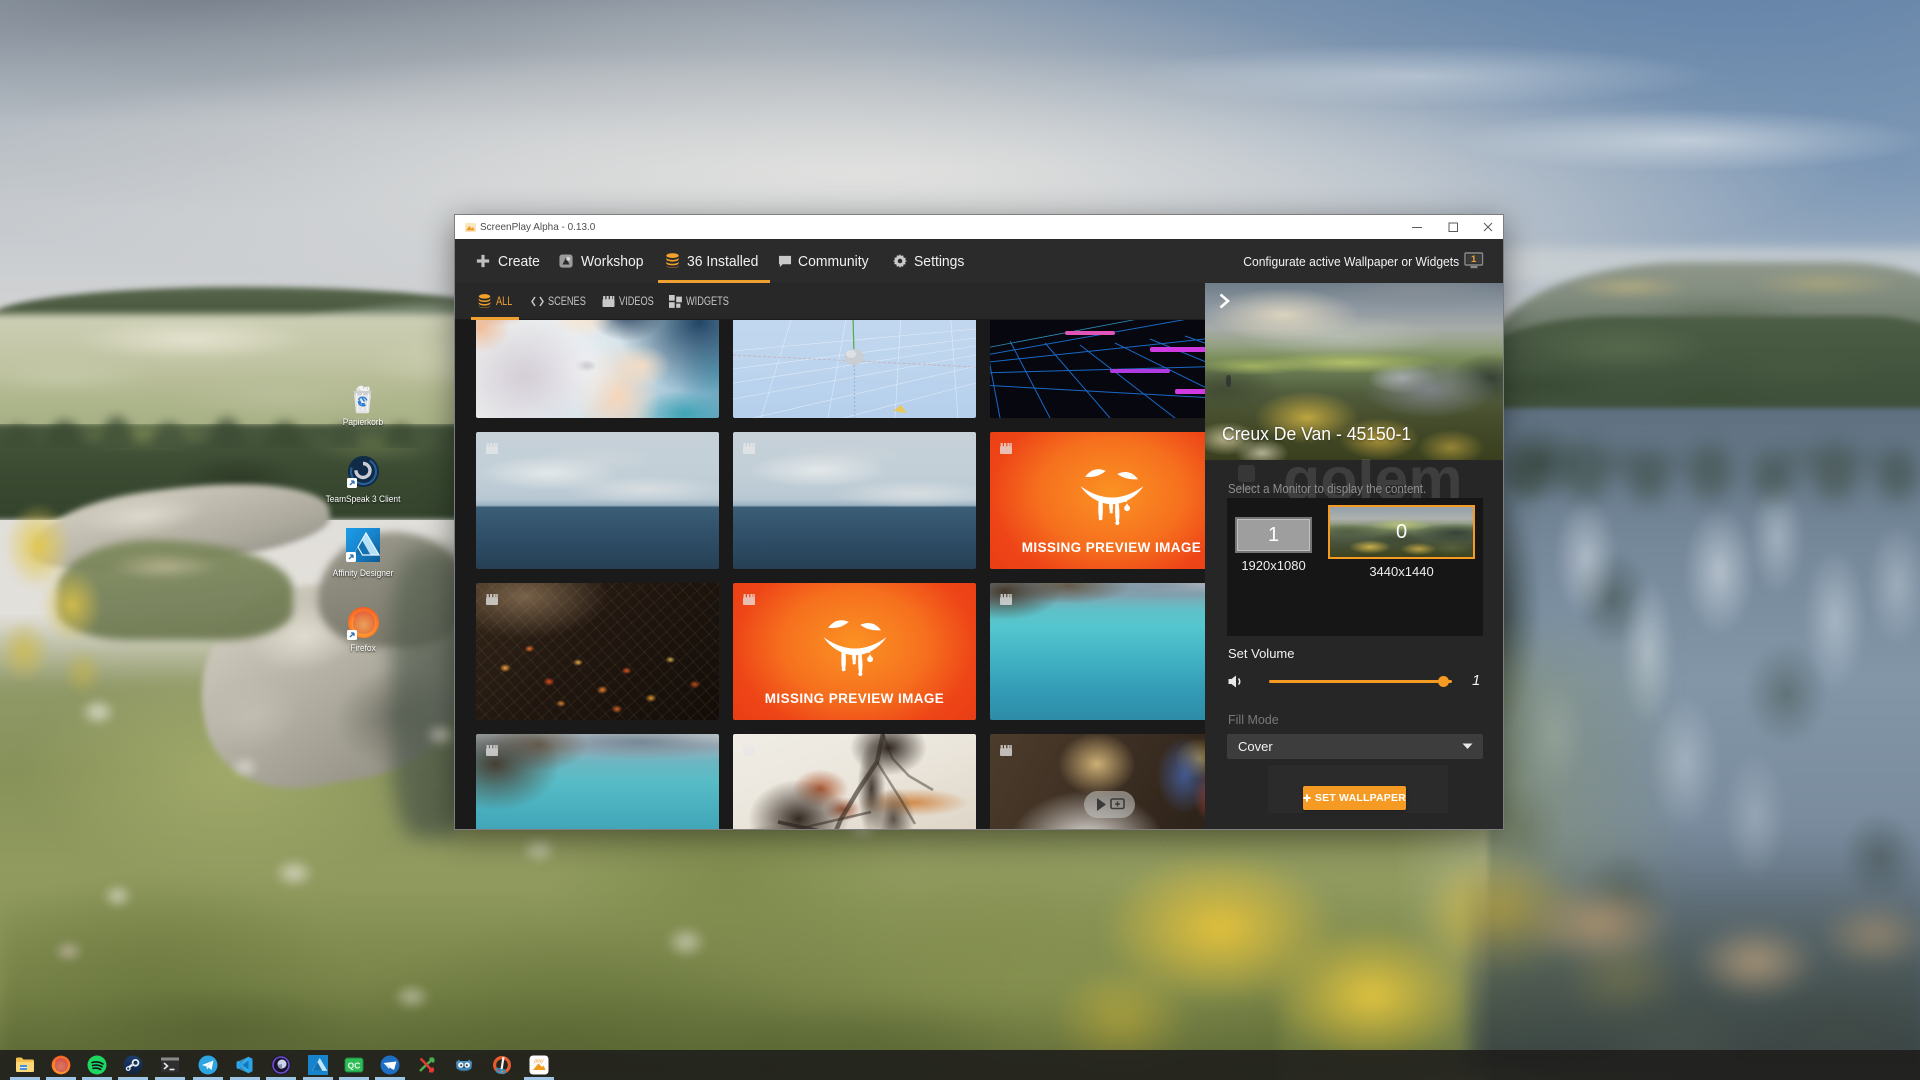 The height and width of the screenshot is (1080, 1920). Describe the element at coordinates (354, 1066) in the screenshot. I see `svg-text: QC` at that location.